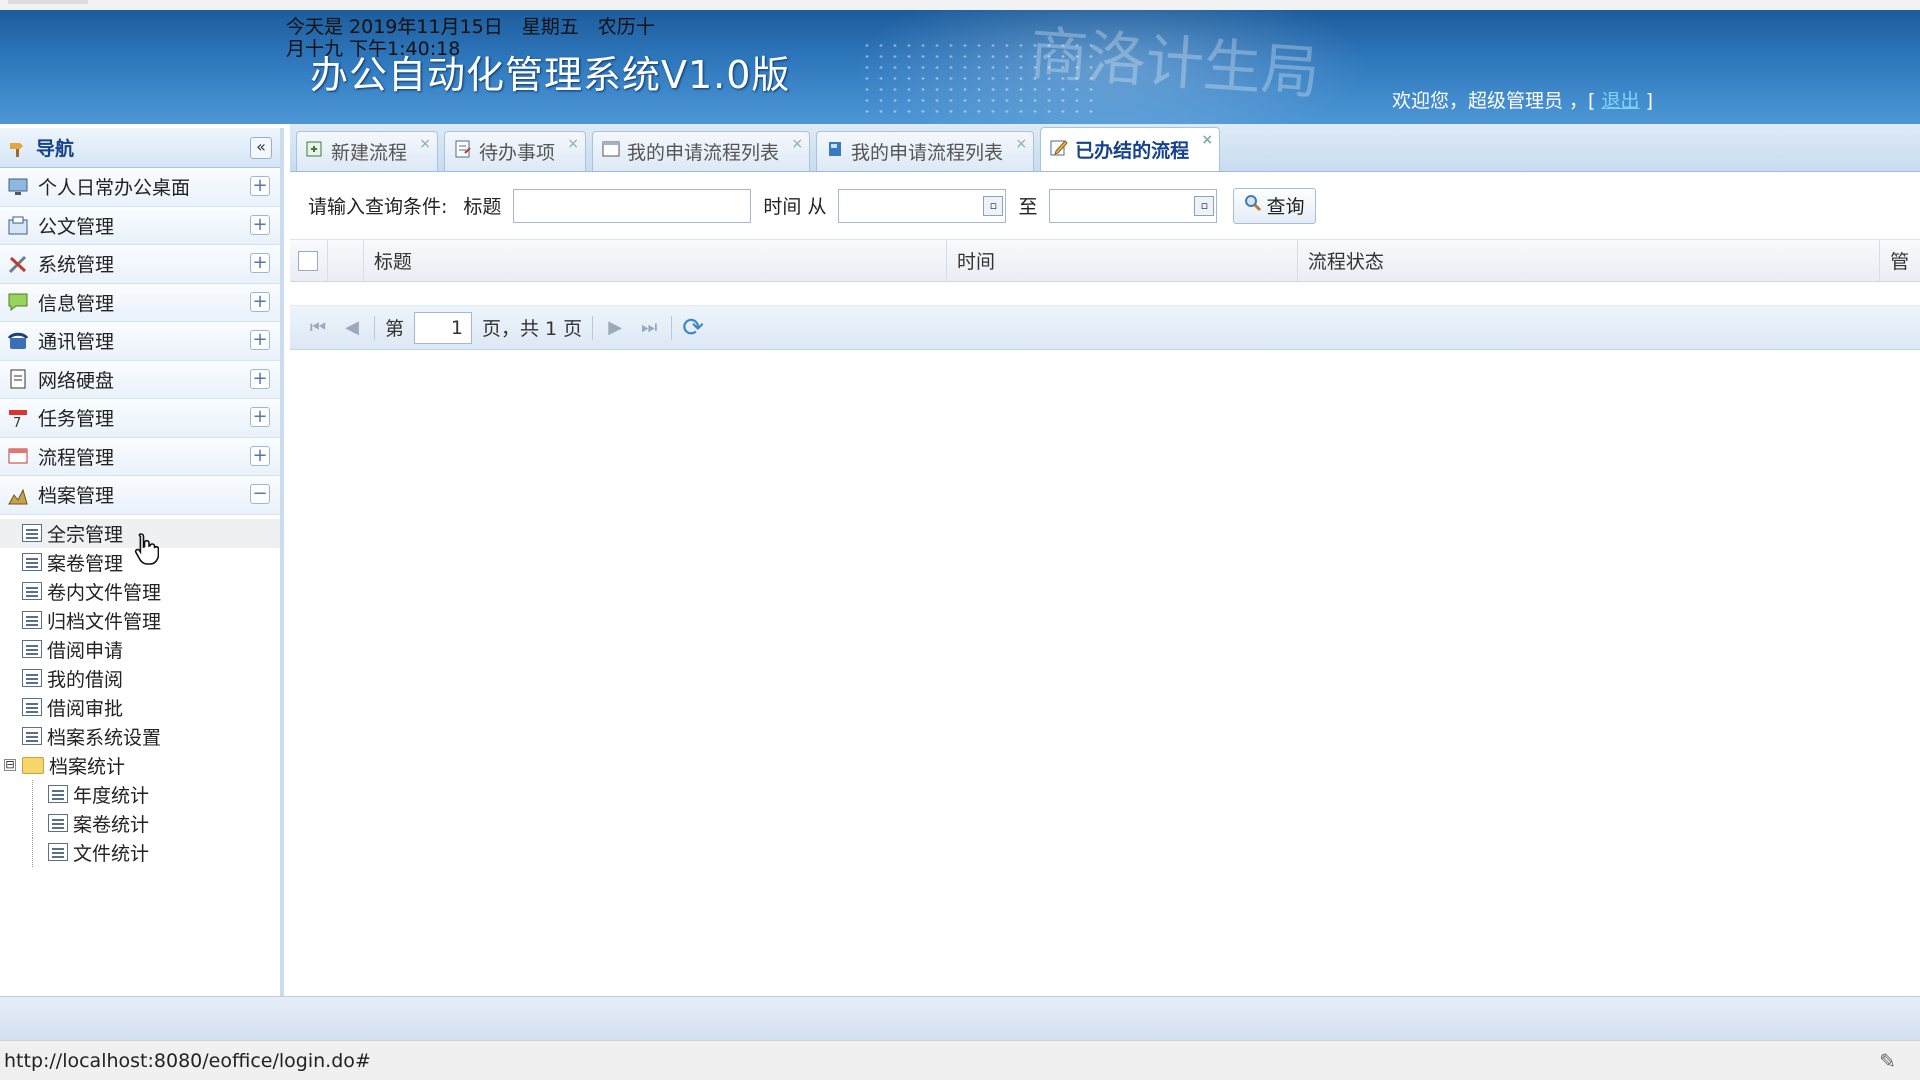 Image resolution: width=1920 pixels, height=1080 pixels. What do you see at coordinates (315, 151) in the screenshot?
I see `new-flow-icon` at bounding box center [315, 151].